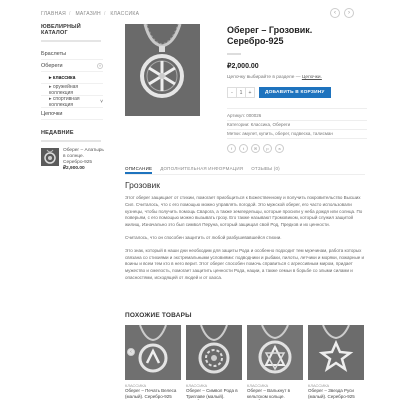 This screenshot has height=400, width=406. I want to click on related-title: ПОХОЖИЕ ТОВАРЫ, so click(158, 315).